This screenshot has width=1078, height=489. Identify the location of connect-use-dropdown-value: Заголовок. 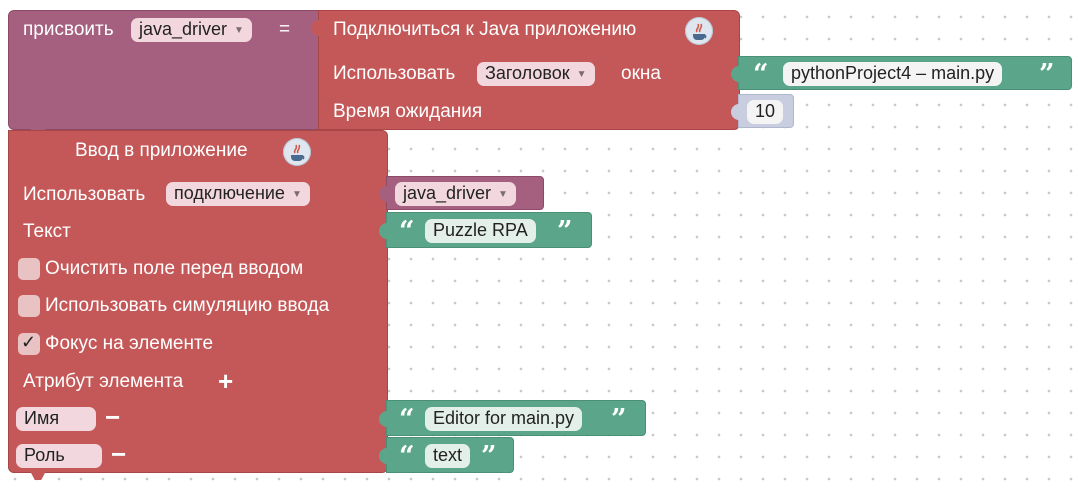
(527, 73).